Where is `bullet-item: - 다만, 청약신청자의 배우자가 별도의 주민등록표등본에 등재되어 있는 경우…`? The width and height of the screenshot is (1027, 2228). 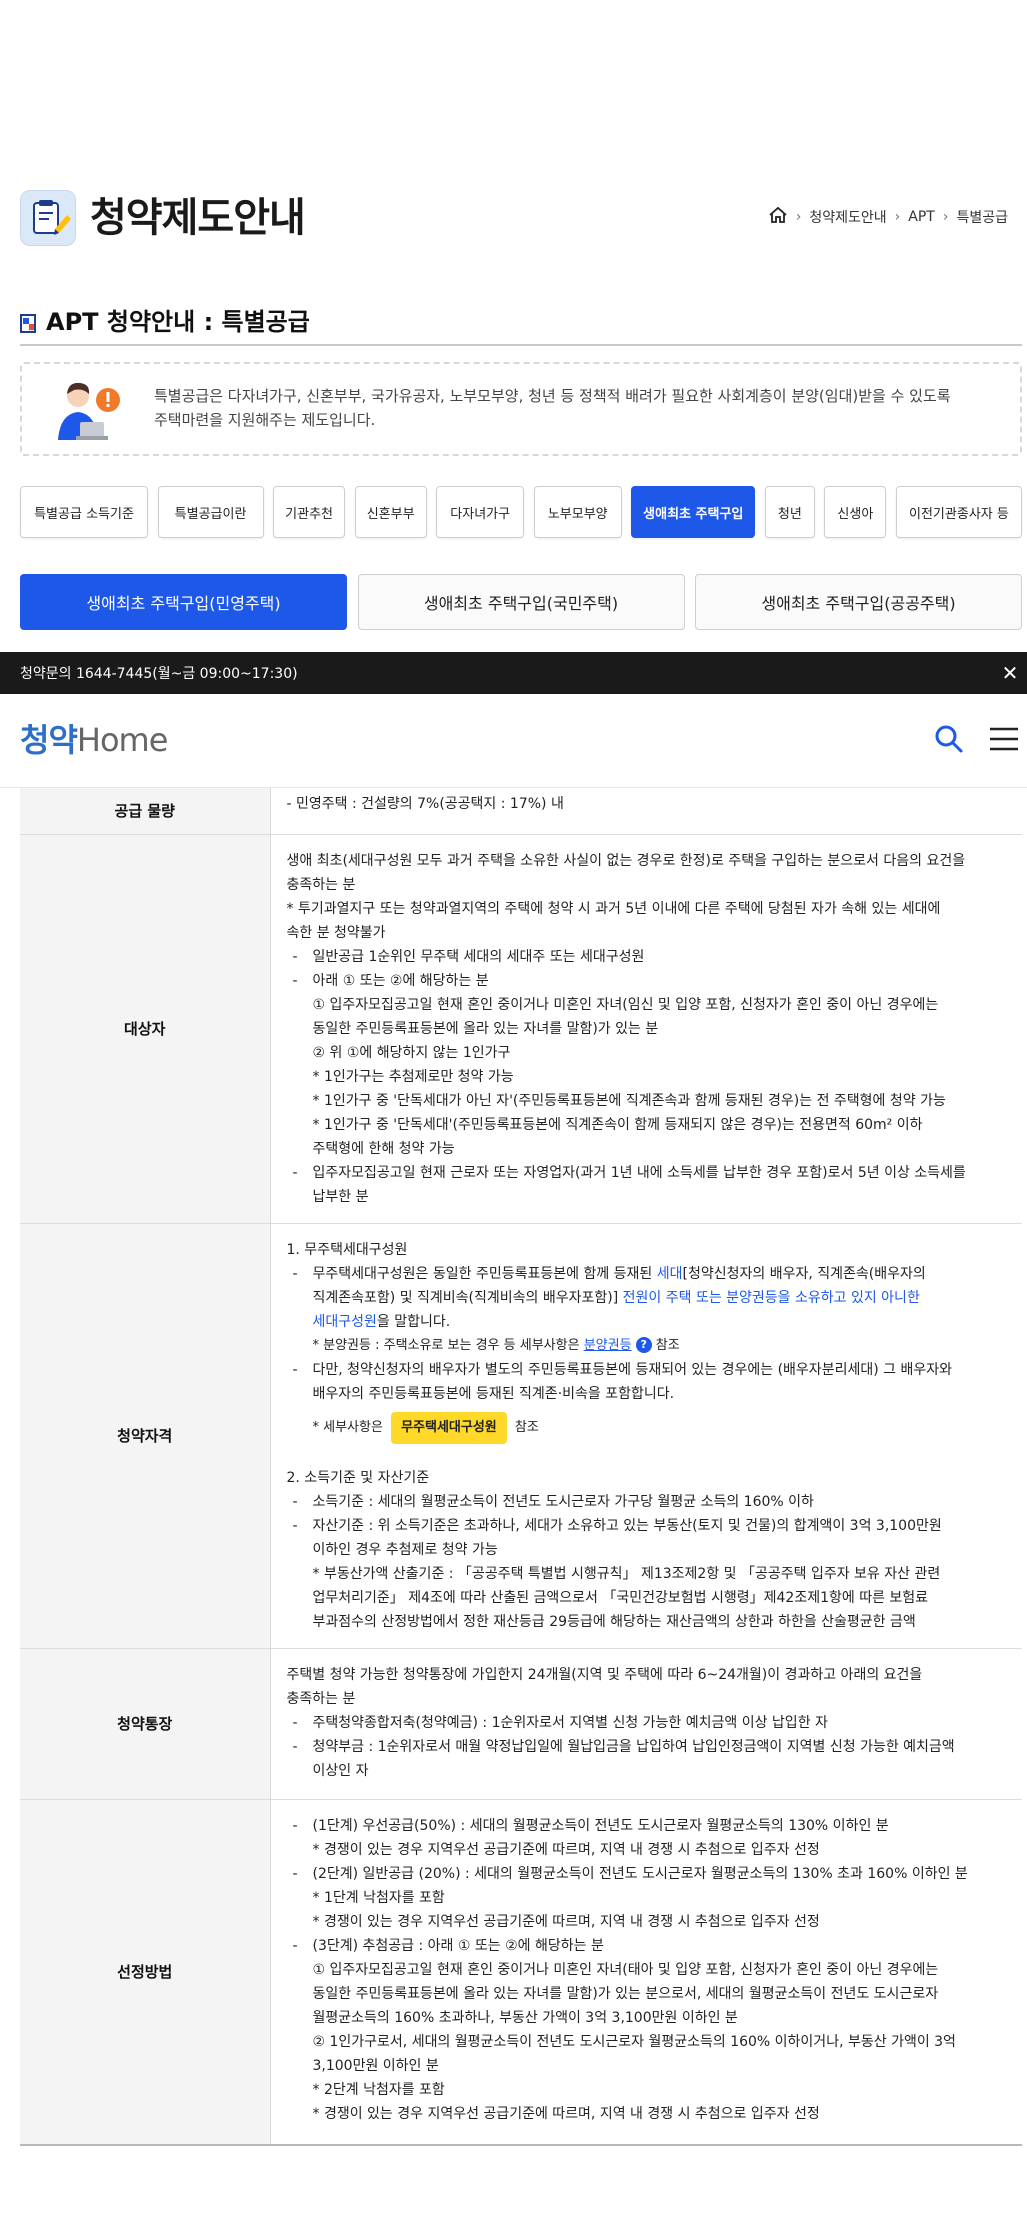
bullet-item: - 다만, 청약신청자의 배우자가 별도의 주민등록표등본에 등재되어 있는 경우… is located at coordinates (622, 1369).